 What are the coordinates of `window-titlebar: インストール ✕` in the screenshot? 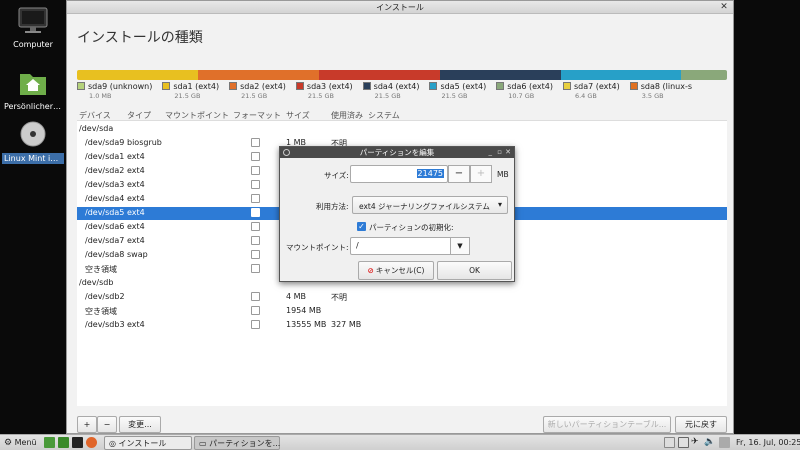 It's located at (400, 7).